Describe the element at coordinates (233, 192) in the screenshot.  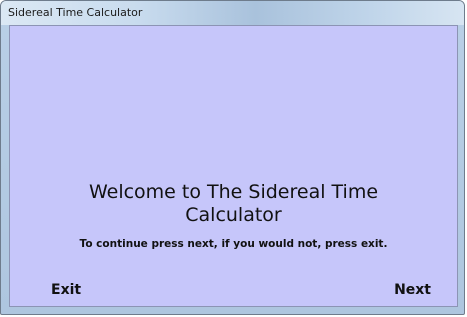
I see `welcome-line-1: Welcome to The Sidereal Time` at that location.